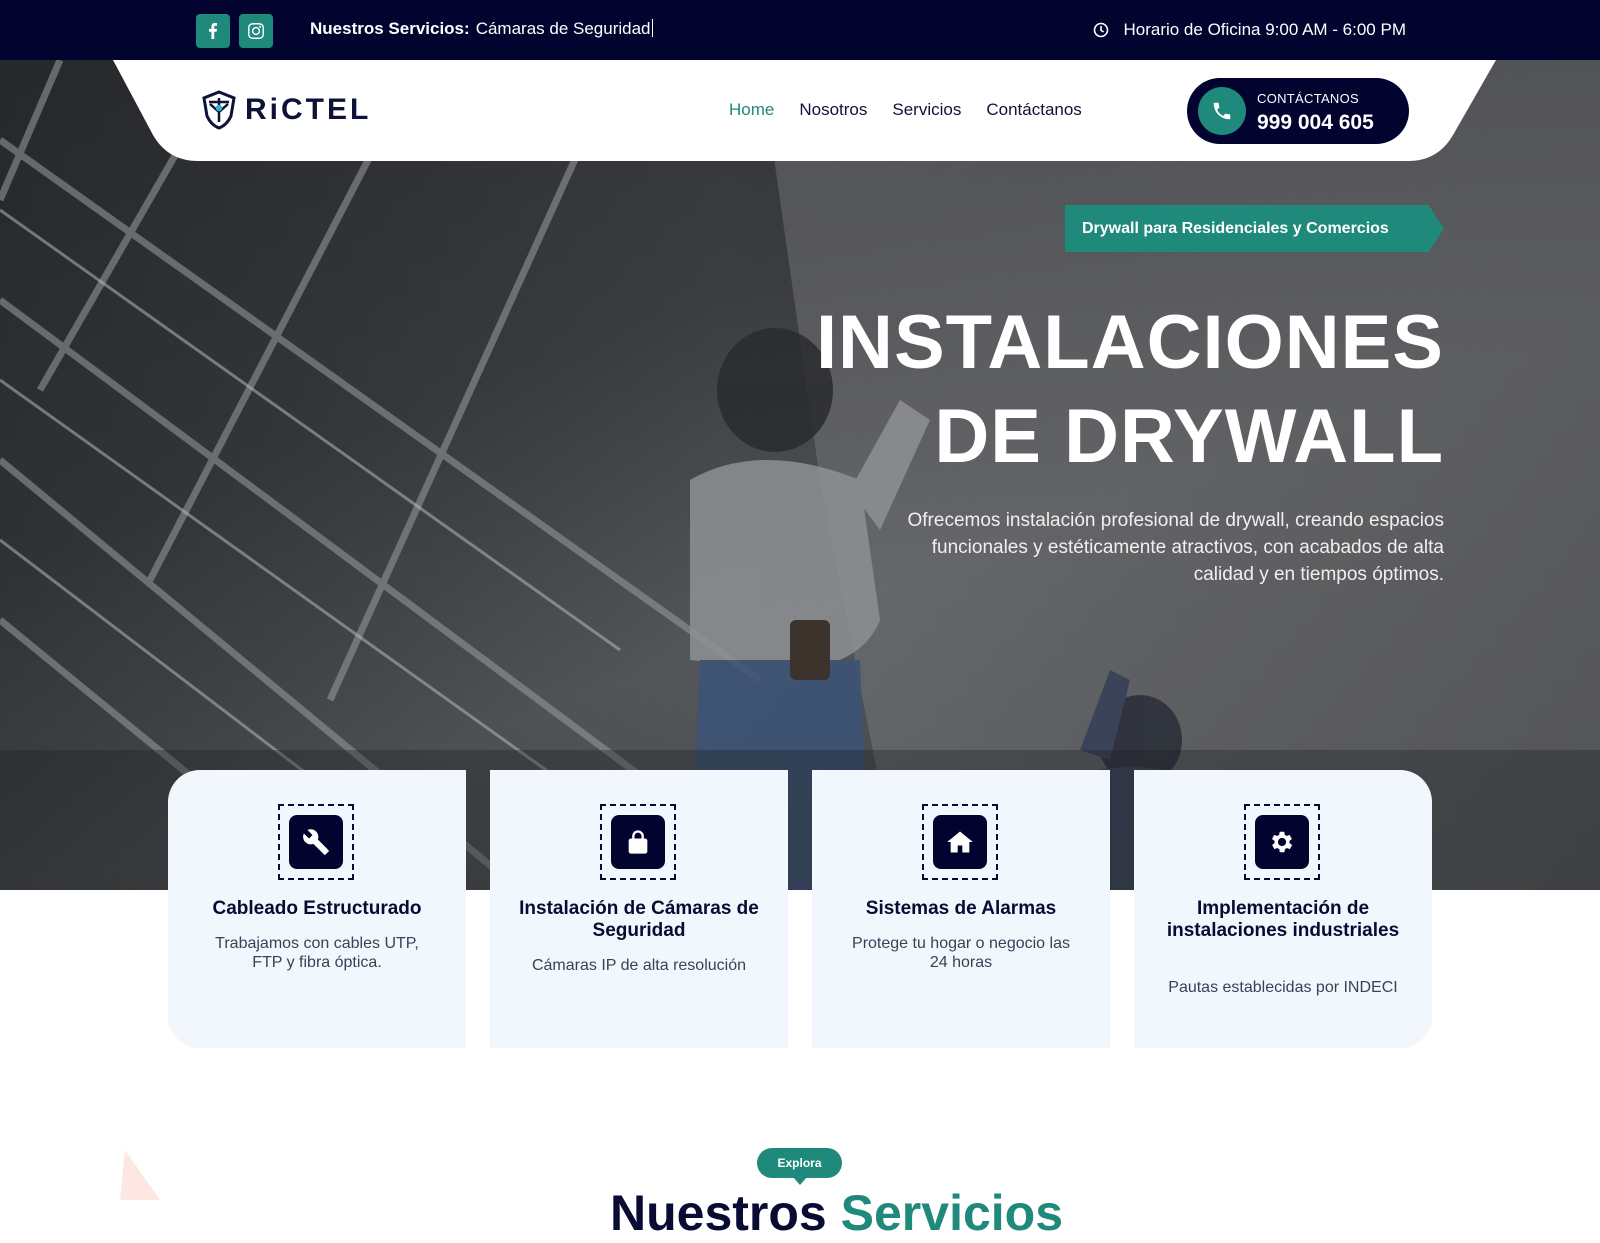 The width and height of the screenshot is (1600, 1243). I want to click on contact-phone-button: CONTÁCTANOS 999 004 605, so click(1298, 111).